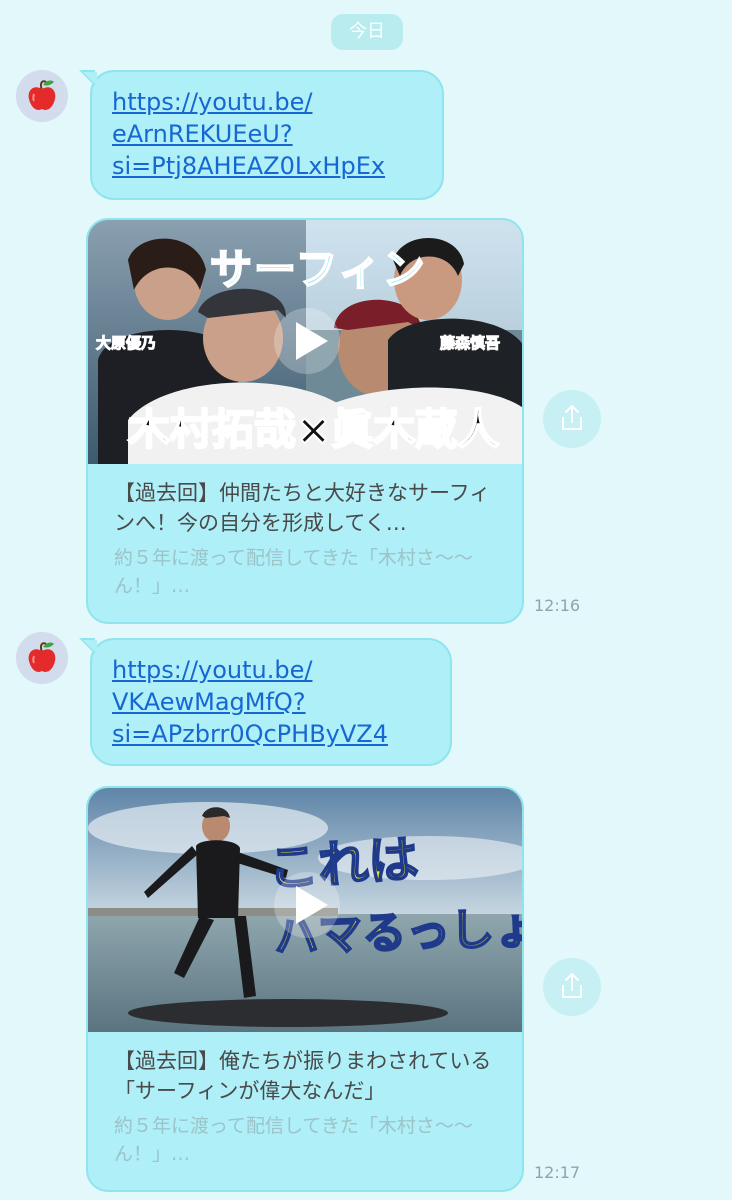 This screenshot has height=1200, width=732. I want to click on message-timestamp: 12:16, so click(557, 605).